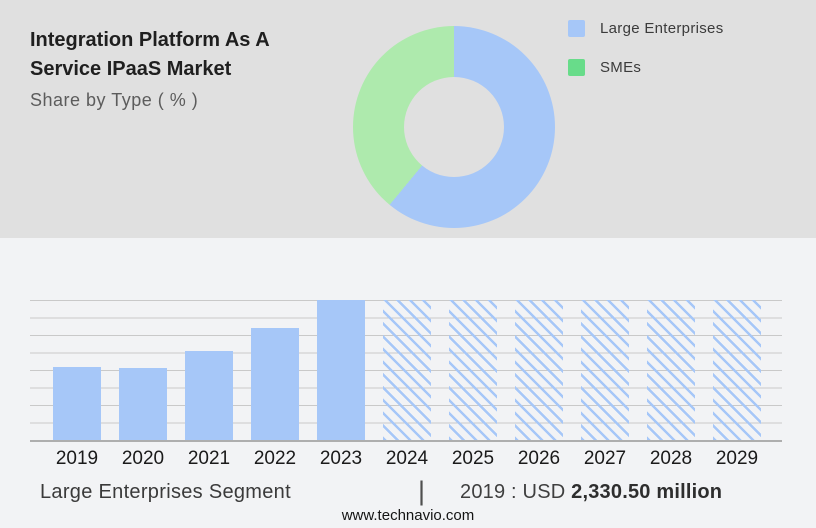  What do you see at coordinates (516, 492) in the screenshot?
I see `market-value-prefix: 2019 : USD` at bounding box center [516, 492].